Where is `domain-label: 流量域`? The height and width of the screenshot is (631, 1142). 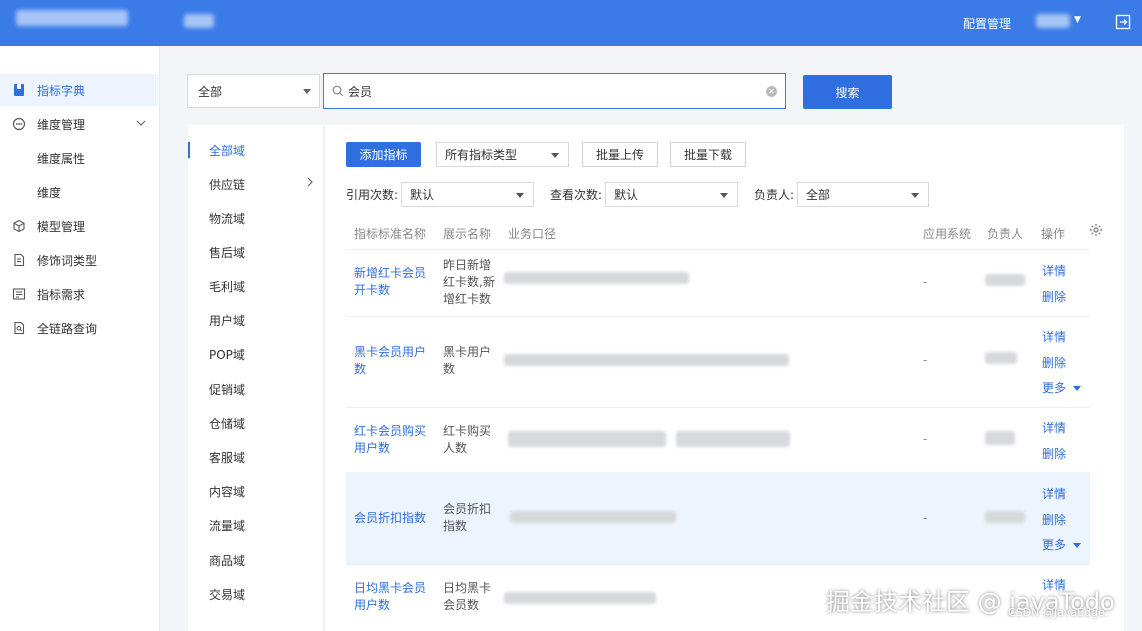 domain-label: 流量域 is located at coordinates (227, 525).